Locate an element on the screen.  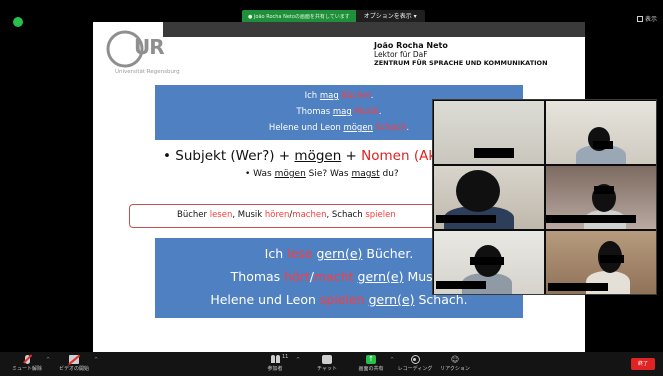
participants-count: 11 is located at coordinates (285, 357).